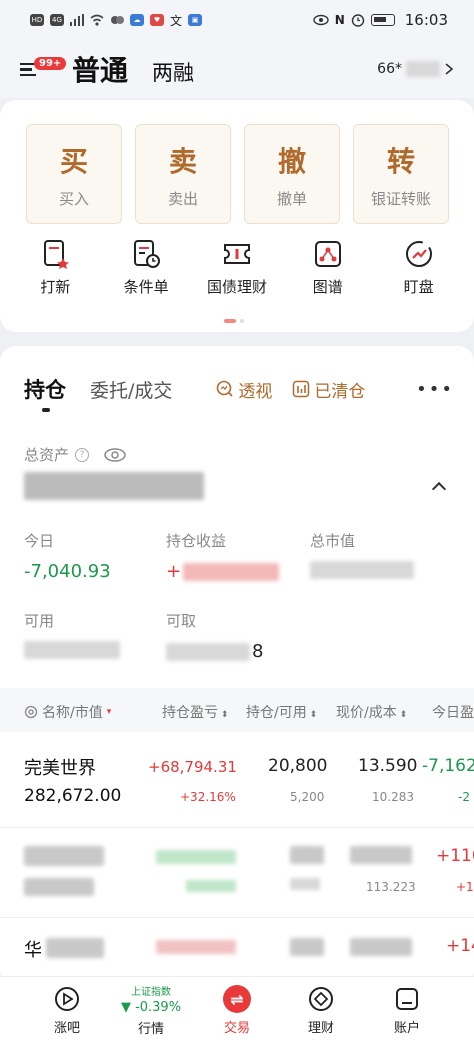 This screenshot has height=1045, width=474. Describe the element at coordinates (57, 20) in the screenshot. I see `4g-icon: 4G` at that location.